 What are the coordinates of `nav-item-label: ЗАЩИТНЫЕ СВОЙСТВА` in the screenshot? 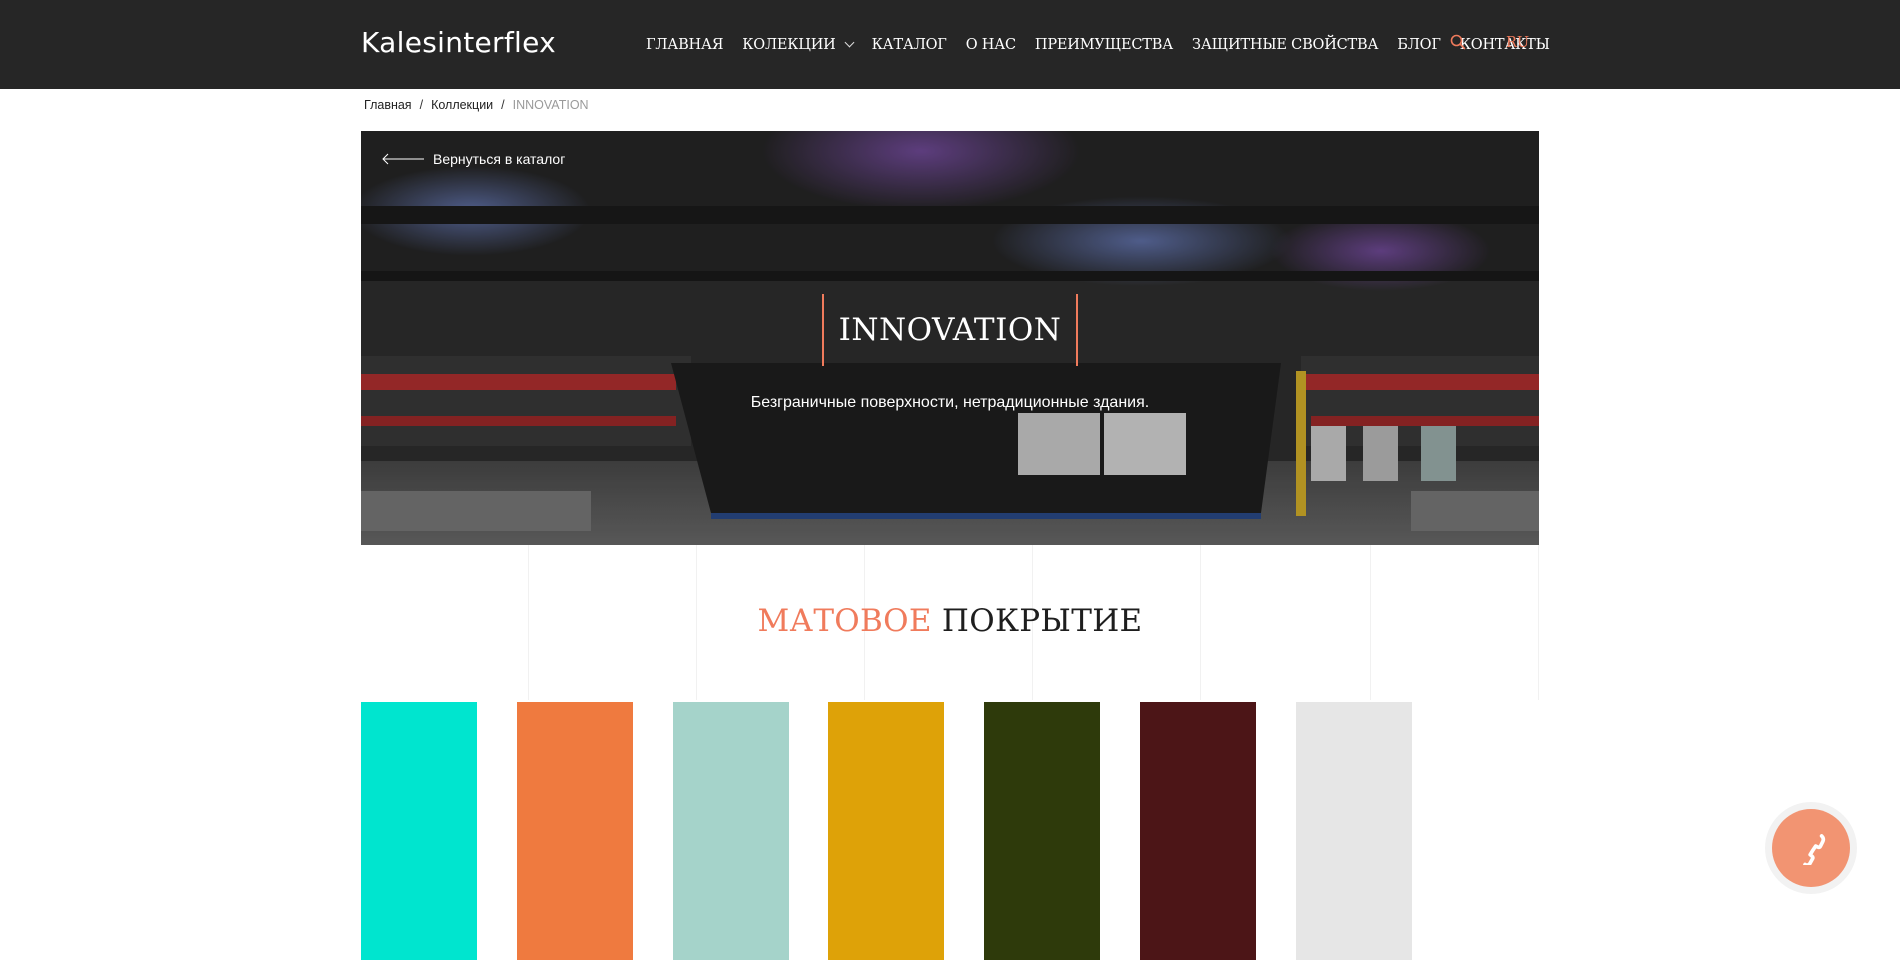 It's located at (1285, 44).